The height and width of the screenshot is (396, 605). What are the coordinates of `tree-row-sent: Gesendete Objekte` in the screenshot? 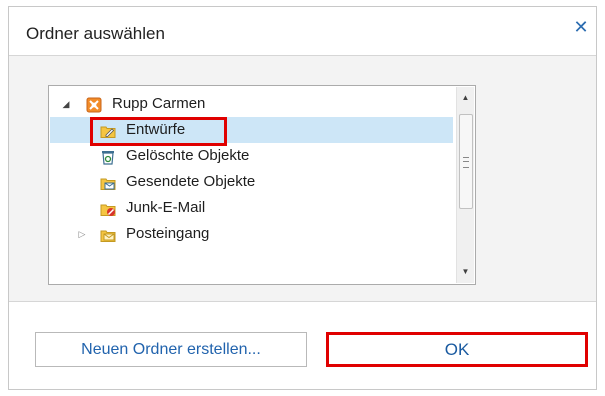 It's located at (251, 182).